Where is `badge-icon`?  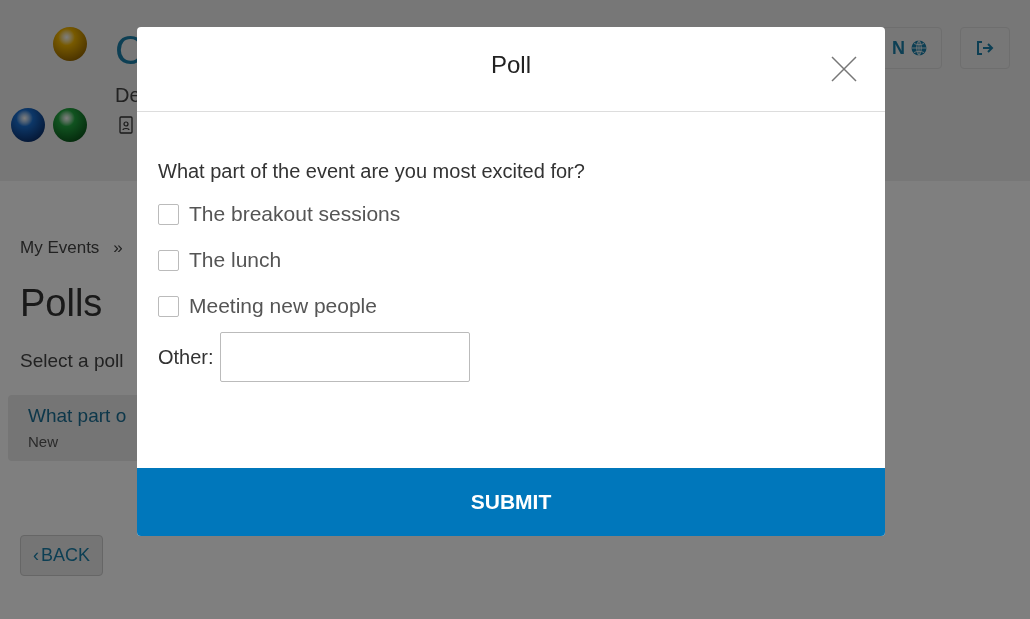
badge-icon is located at coordinates (126, 125).